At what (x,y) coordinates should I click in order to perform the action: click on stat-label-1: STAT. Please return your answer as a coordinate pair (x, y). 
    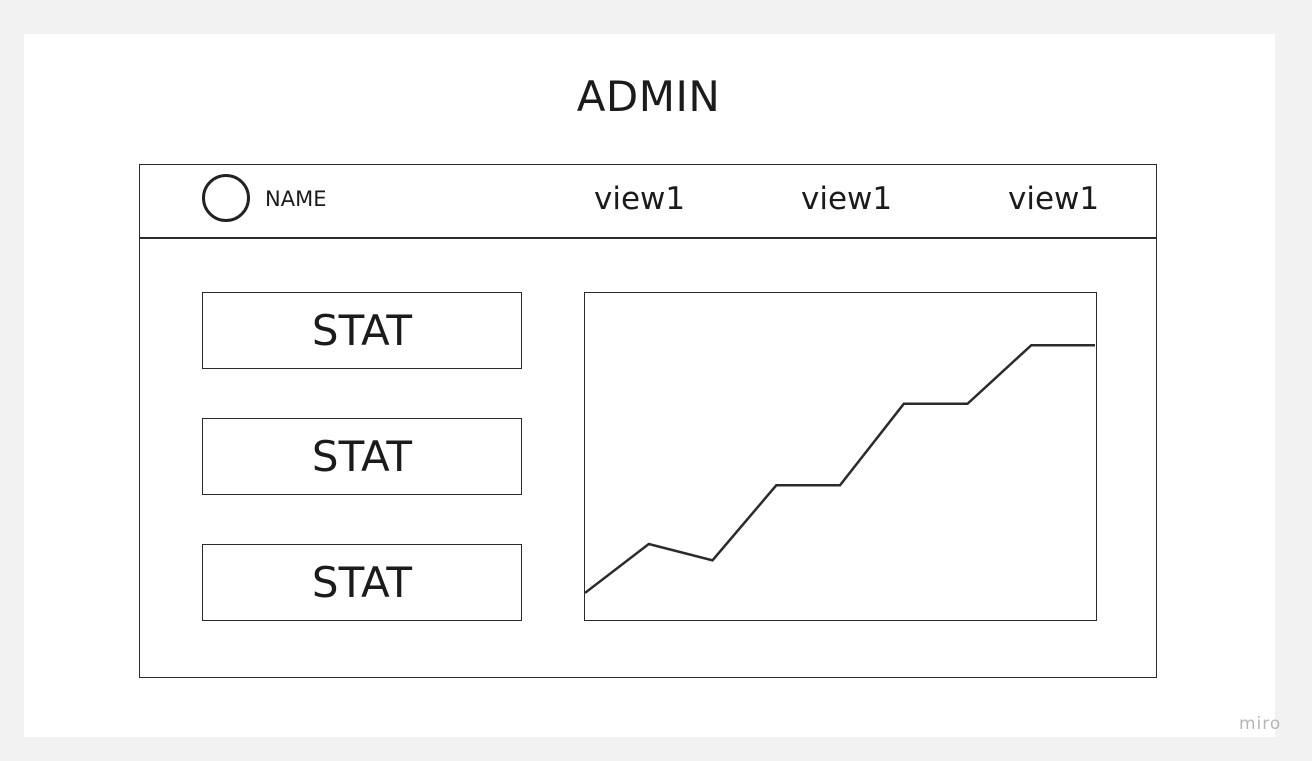
    Looking at the image, I should click on (362, 330).